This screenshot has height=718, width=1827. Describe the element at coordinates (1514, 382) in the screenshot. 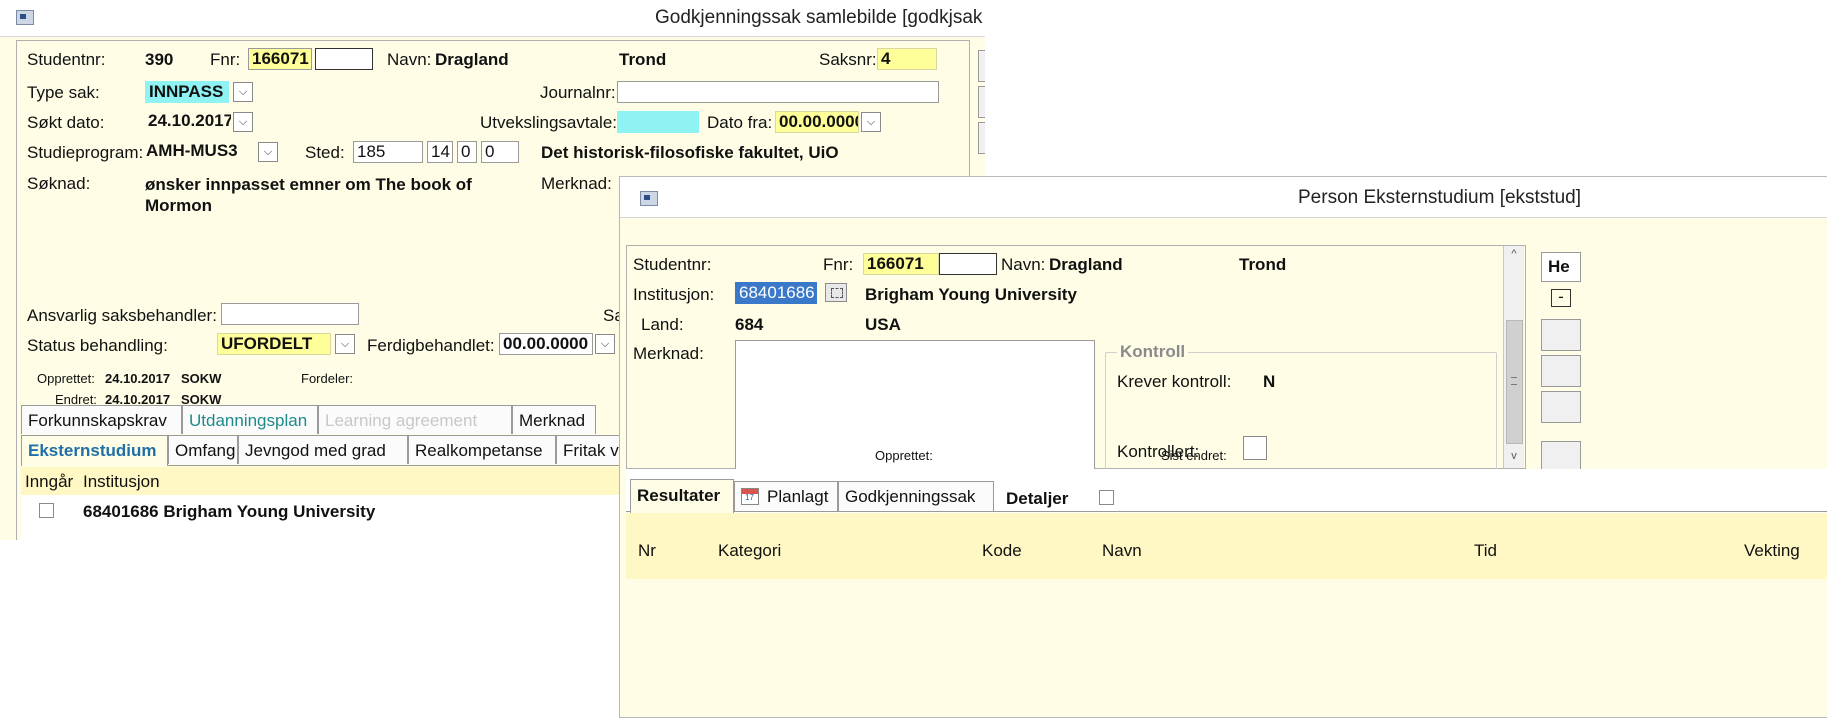

I see `scroll-thumb` at that location.